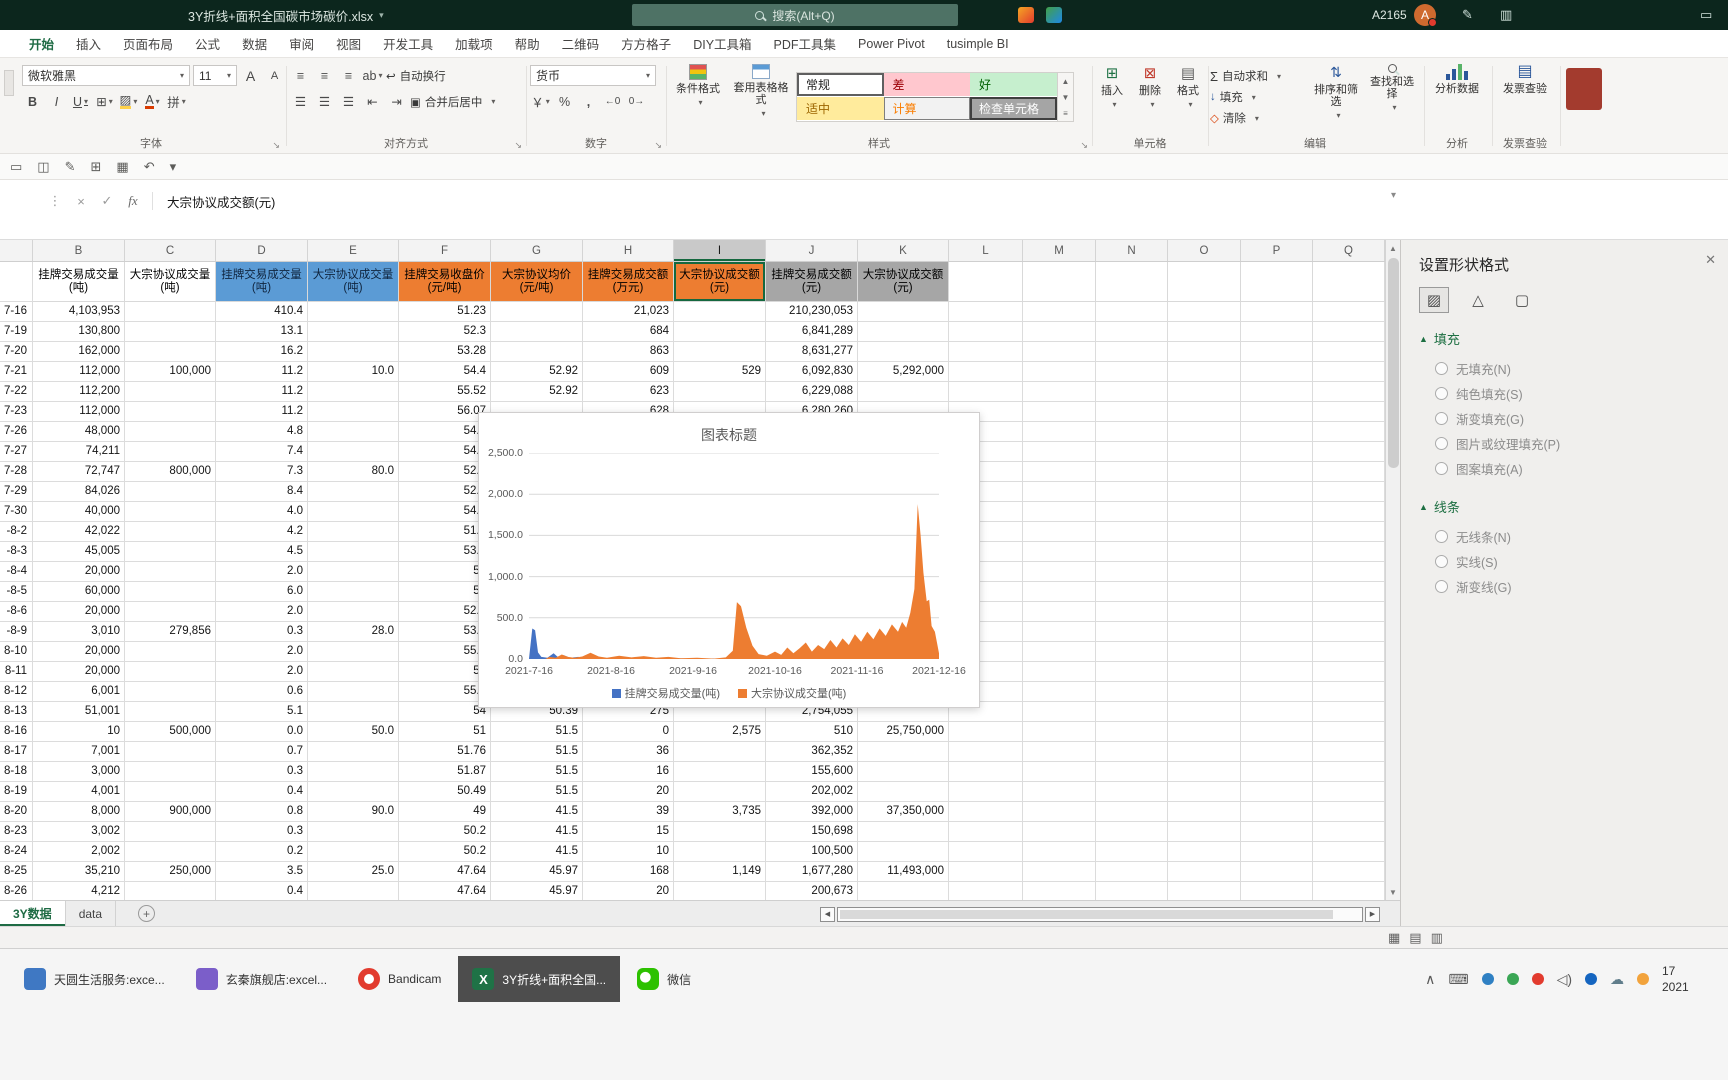 This screenshot has height=1080, width=1728. Describe the element at coordinates (16, 352) in the screenshot. I see `cell-A4: 7-20` at that location.